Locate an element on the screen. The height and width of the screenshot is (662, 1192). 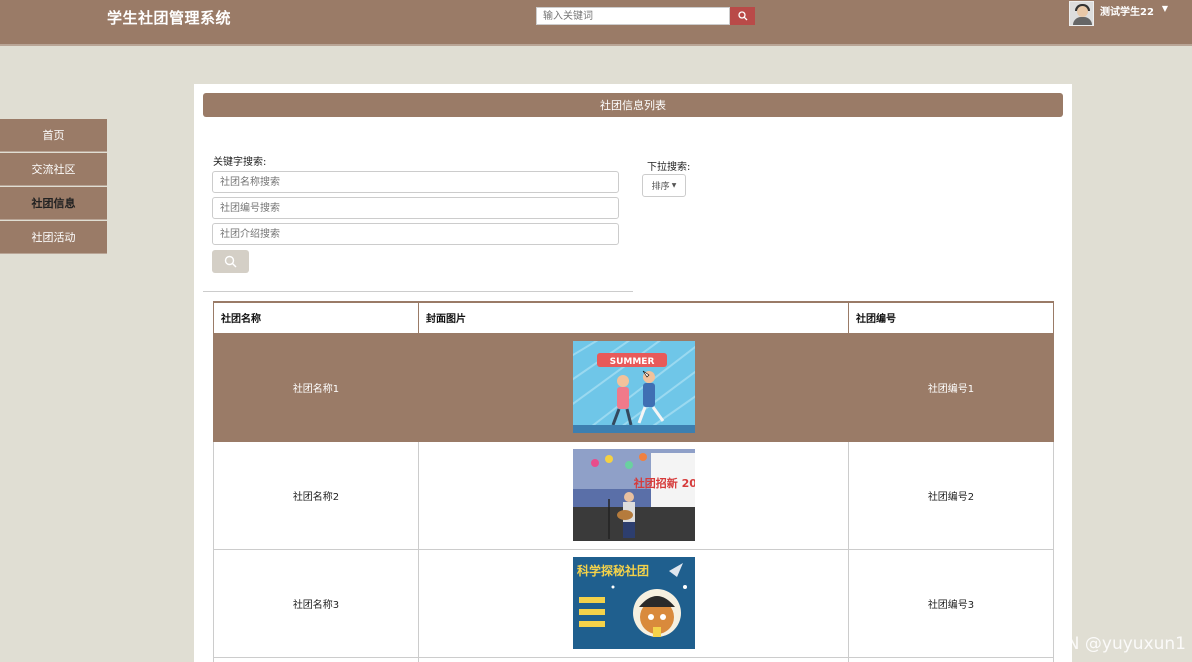
username: 测试学生22 is located at coordinates (1127, 10).